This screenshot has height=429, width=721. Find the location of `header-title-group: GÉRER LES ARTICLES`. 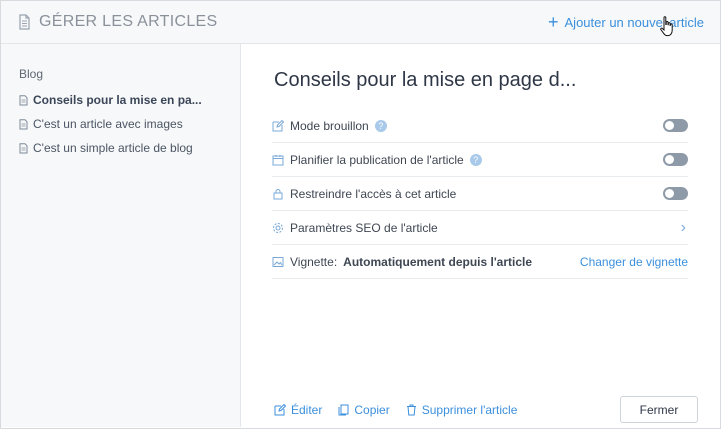

header-title-group: GÉRER LES ARTICLES is located at coordinates (118, 22).